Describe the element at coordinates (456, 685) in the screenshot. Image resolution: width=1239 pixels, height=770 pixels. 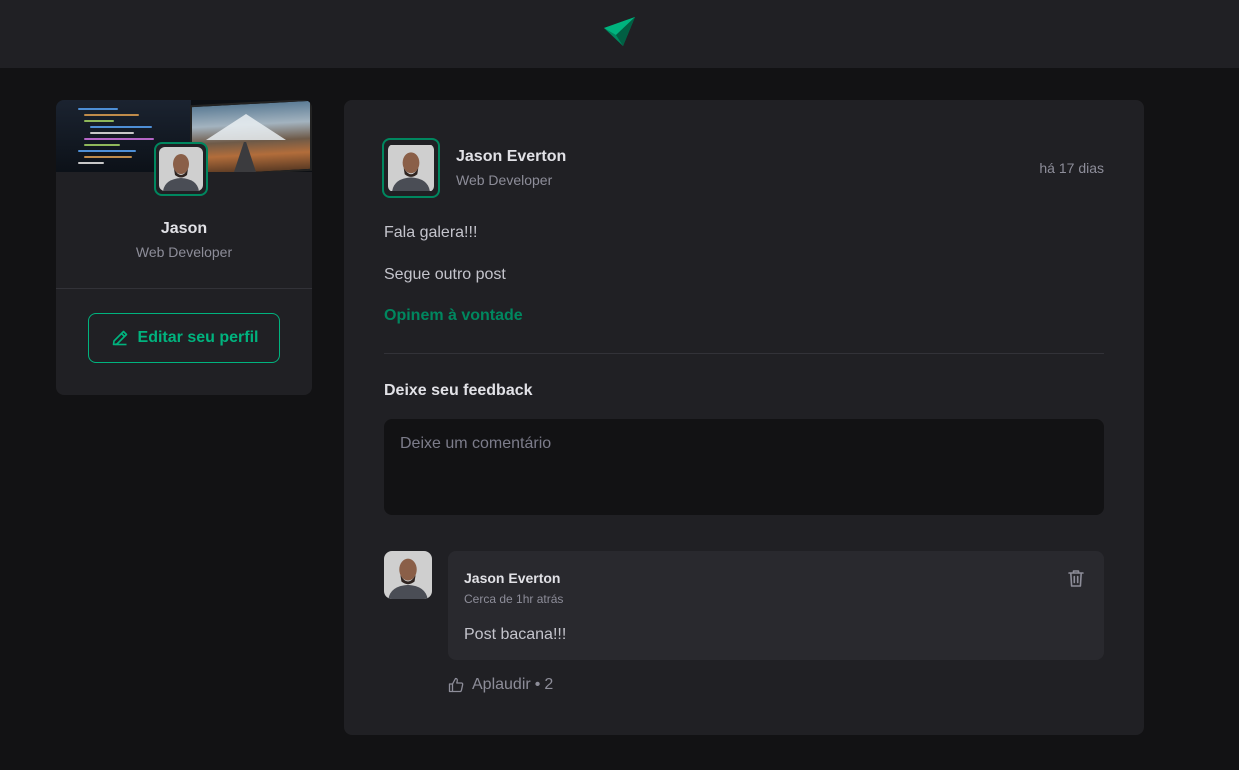
I see `thumbs-up-icon` at that location.